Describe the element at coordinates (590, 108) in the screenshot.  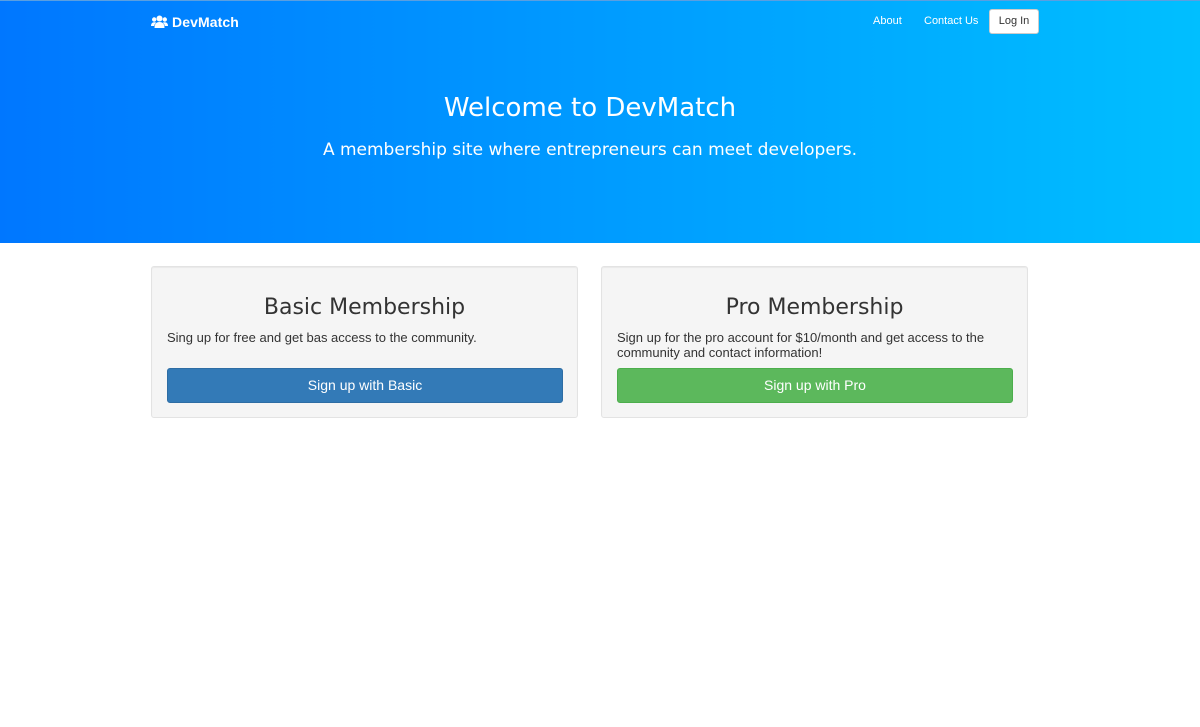
I see `hero-title: Welcome to DevMatch` at that location.